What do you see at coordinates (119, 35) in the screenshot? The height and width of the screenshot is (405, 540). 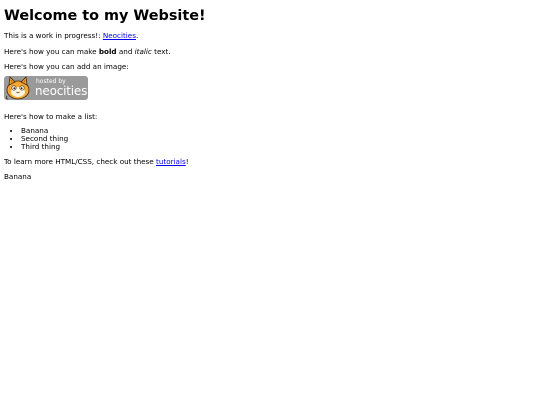 I see `neocities-link: Neocities` at bounding box center [119, 35].